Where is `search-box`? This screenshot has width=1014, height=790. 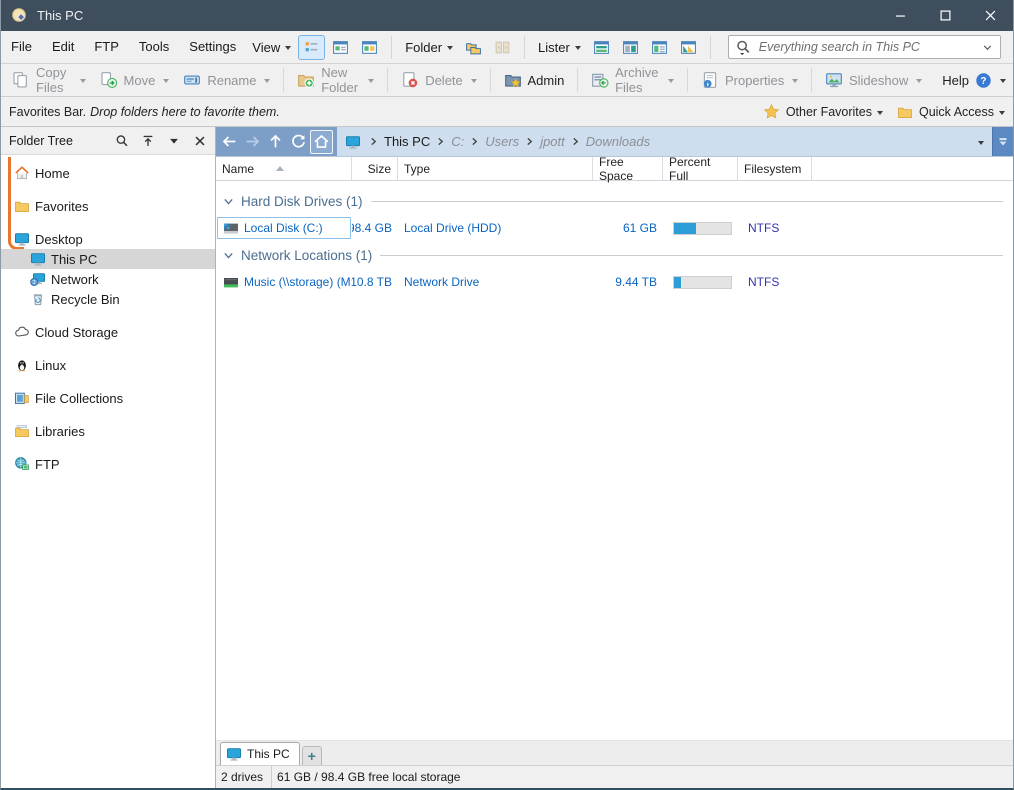
search-box is located at coordinates (864, 47).